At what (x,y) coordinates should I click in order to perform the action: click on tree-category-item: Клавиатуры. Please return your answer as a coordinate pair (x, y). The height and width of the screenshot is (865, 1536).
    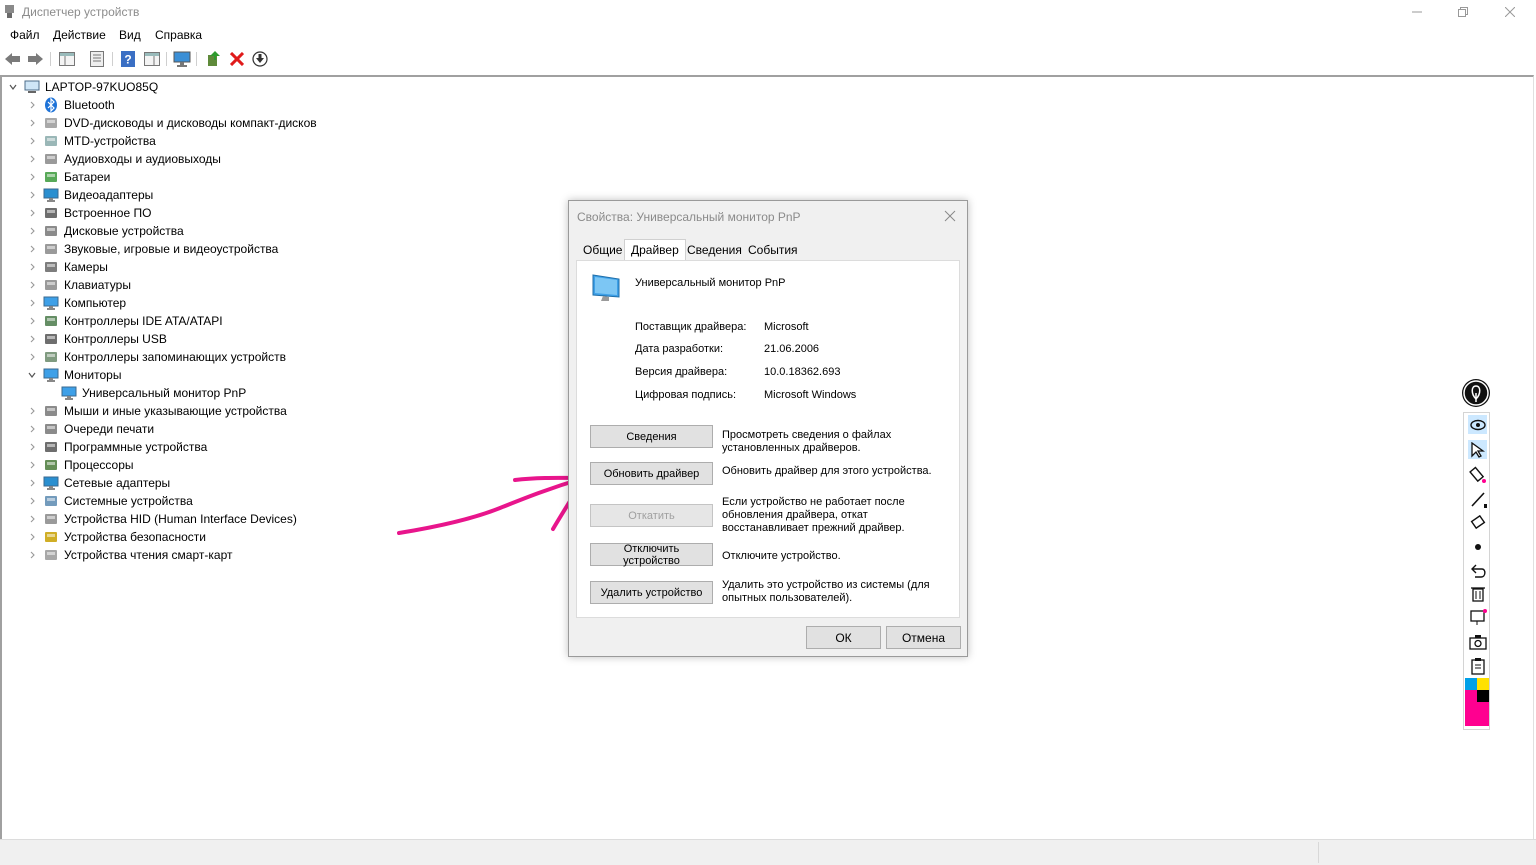
    Looking at the image, I should click on (165, 285).